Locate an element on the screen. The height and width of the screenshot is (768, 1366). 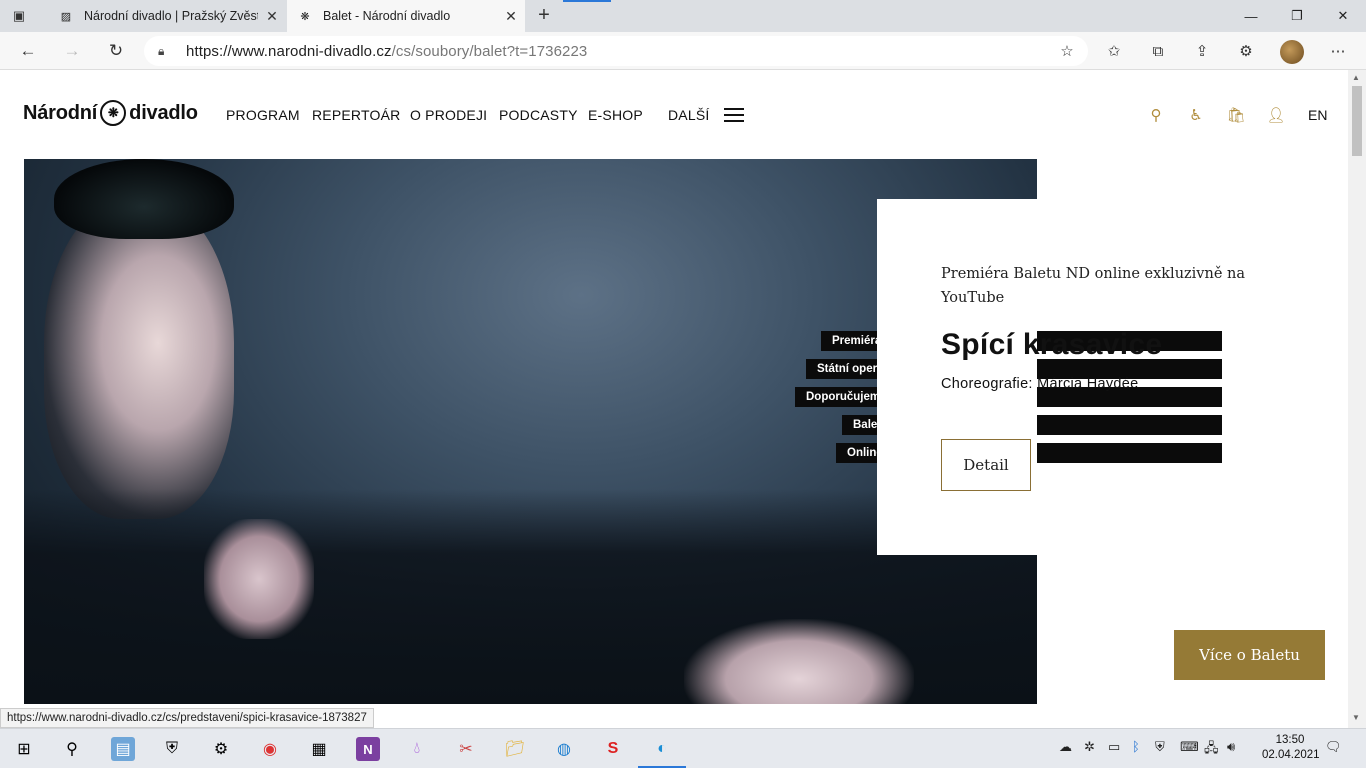
restore-icon: ❐ is located at coordinates (1297, 16).